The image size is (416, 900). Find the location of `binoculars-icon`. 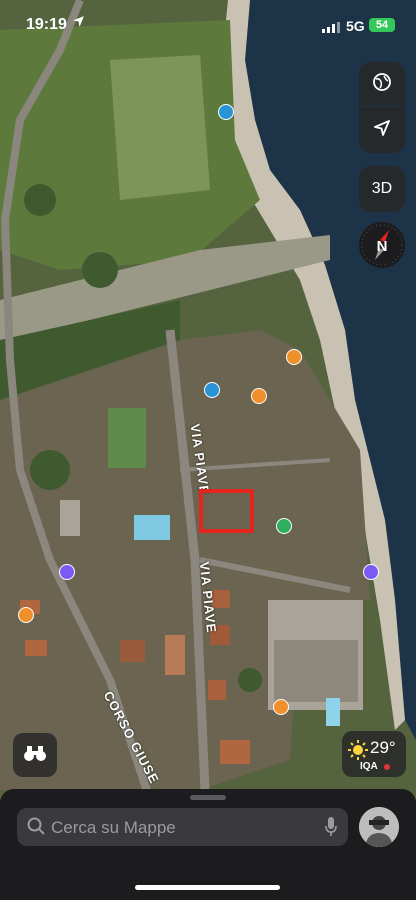

binoculars-icon is located at coordinates (35, 755).